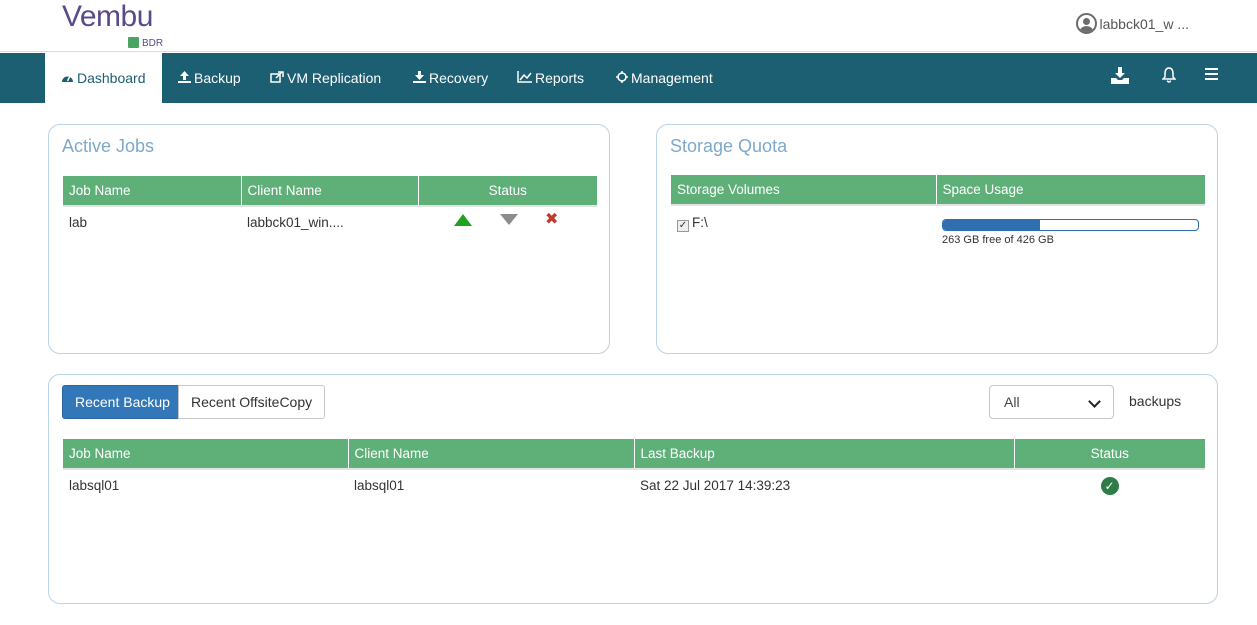 The height and width of the screenshot is (625, 1257). I want to click on tab-recent-backup: Recent Backup, so click(122, 402).